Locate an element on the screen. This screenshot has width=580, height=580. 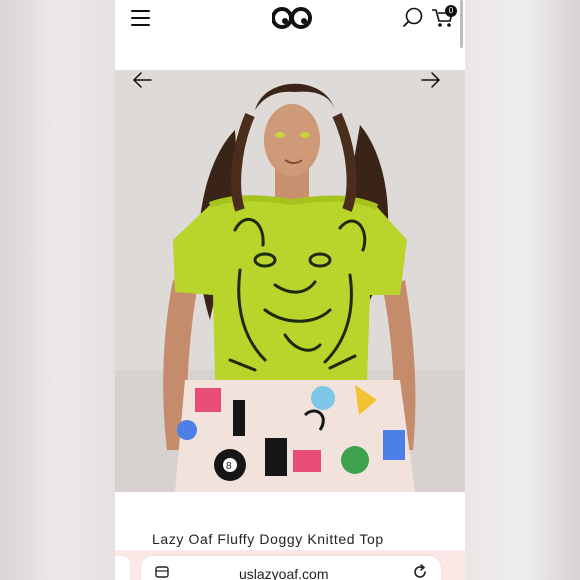
lazy-oaf-logo-icon is located at coordinates (292, 18).